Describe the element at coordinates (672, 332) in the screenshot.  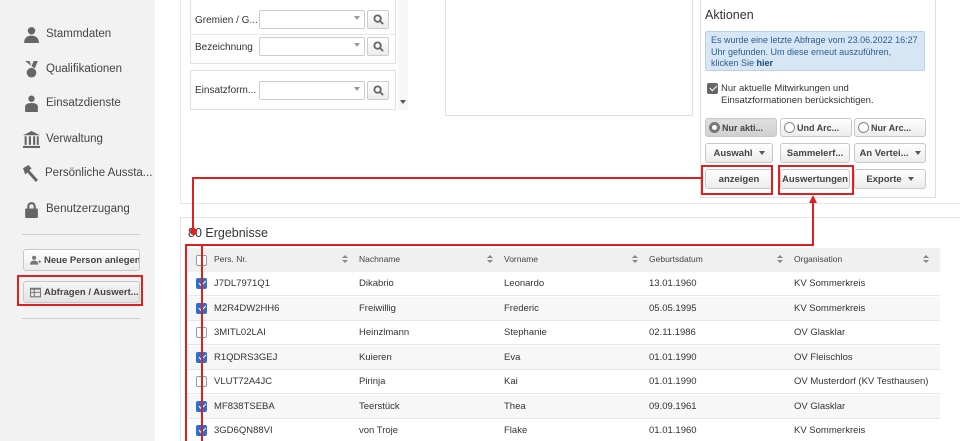
I see `cell-geburtsdatum: 02.11.1986` at that location.